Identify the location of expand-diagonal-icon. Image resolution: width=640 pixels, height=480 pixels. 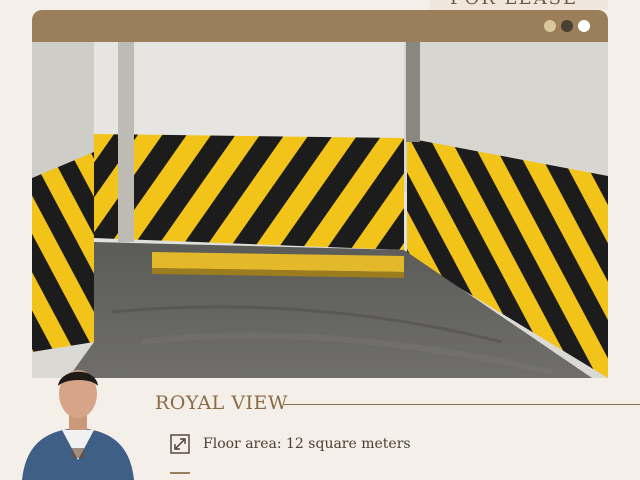
(180, 444).